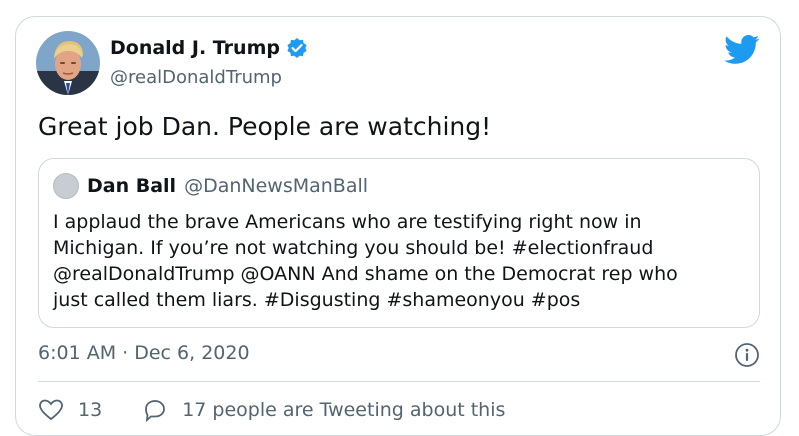  Describe the element at coordinates (747, 355) in the screenshot. I see `info-icon` at that location.